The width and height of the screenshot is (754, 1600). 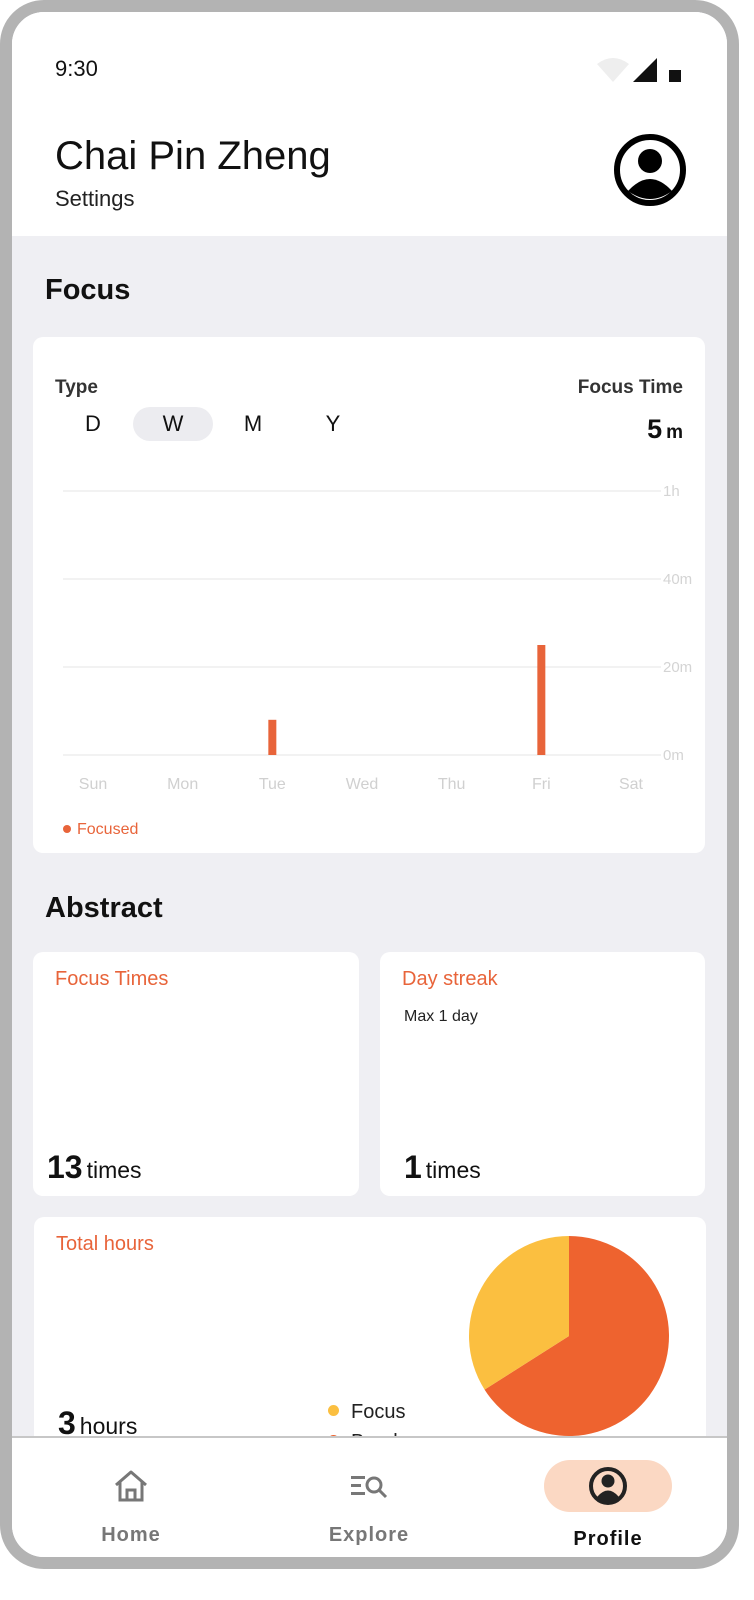 What do you see at coordinates (362, 784) in the screenshot?
I see `x-tick-label: Wed` at bounding box center [362, 784].